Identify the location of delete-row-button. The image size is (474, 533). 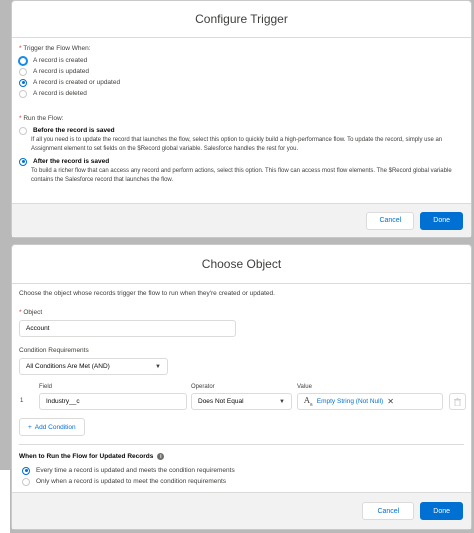
(457, 401).